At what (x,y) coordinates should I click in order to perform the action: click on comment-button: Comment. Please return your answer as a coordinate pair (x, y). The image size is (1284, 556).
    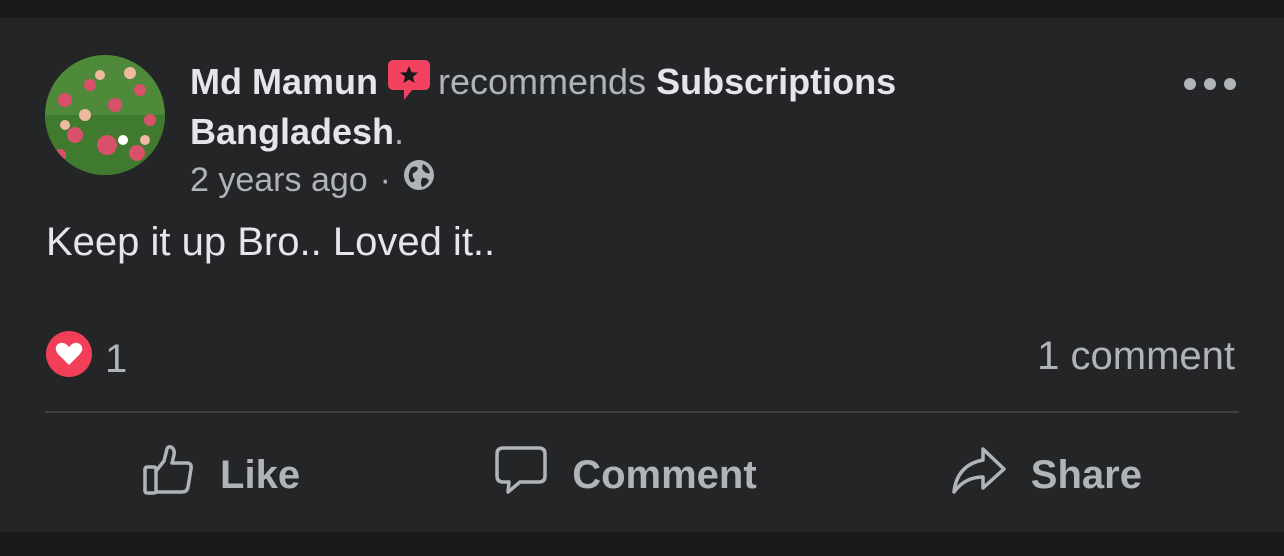
    Looking at the image, I should click on (625, 475).